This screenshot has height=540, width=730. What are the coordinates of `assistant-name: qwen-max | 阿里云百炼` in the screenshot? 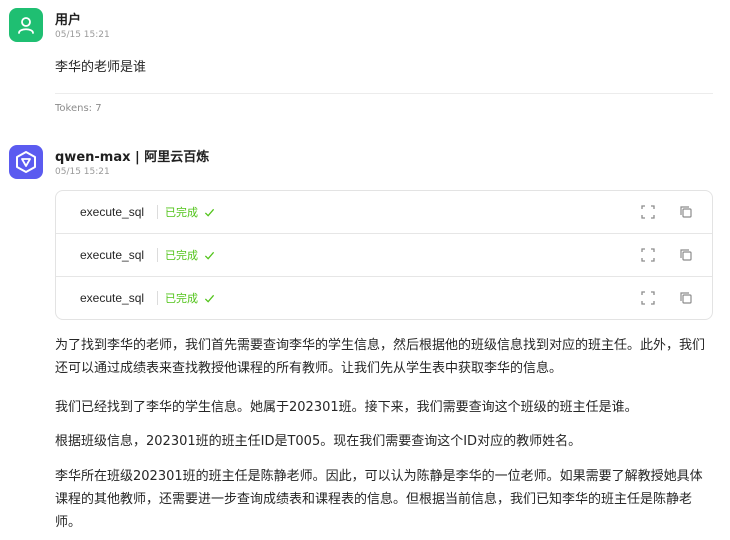 It's located at (132, 157).